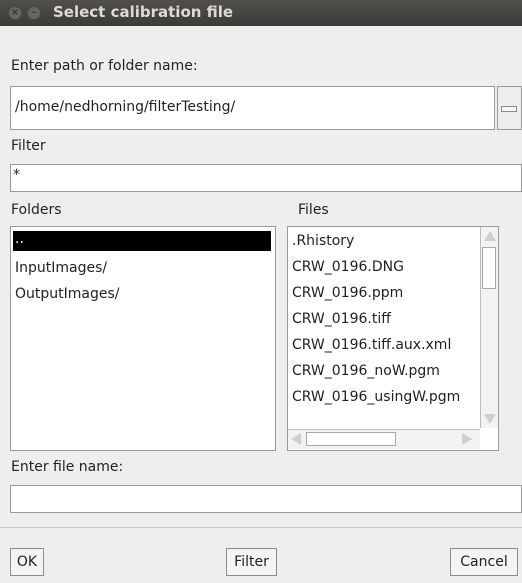 The image size is (522, 583). I want to click on ok-button: OK, so click(27, 562).